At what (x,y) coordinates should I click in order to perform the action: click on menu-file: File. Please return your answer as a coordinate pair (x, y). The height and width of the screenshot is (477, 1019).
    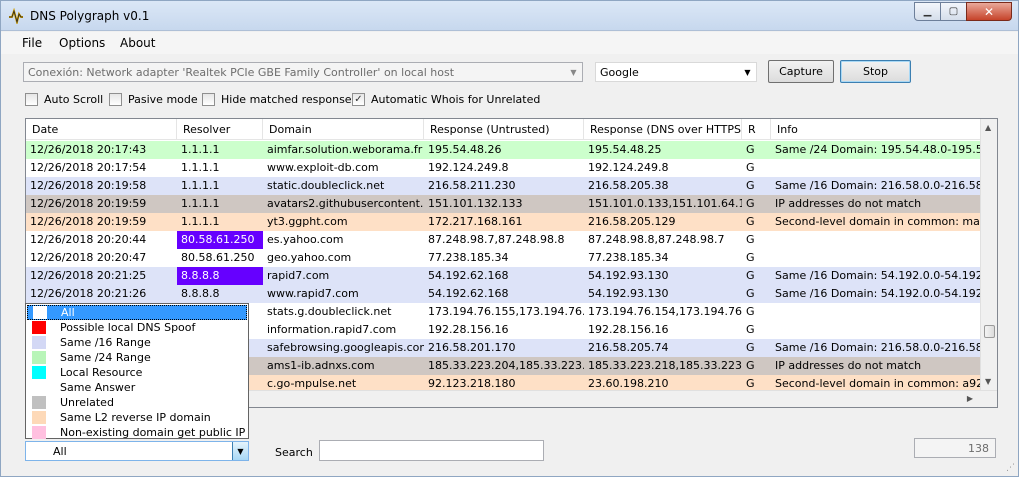
    Looking at the image, I should click on (32, 43).